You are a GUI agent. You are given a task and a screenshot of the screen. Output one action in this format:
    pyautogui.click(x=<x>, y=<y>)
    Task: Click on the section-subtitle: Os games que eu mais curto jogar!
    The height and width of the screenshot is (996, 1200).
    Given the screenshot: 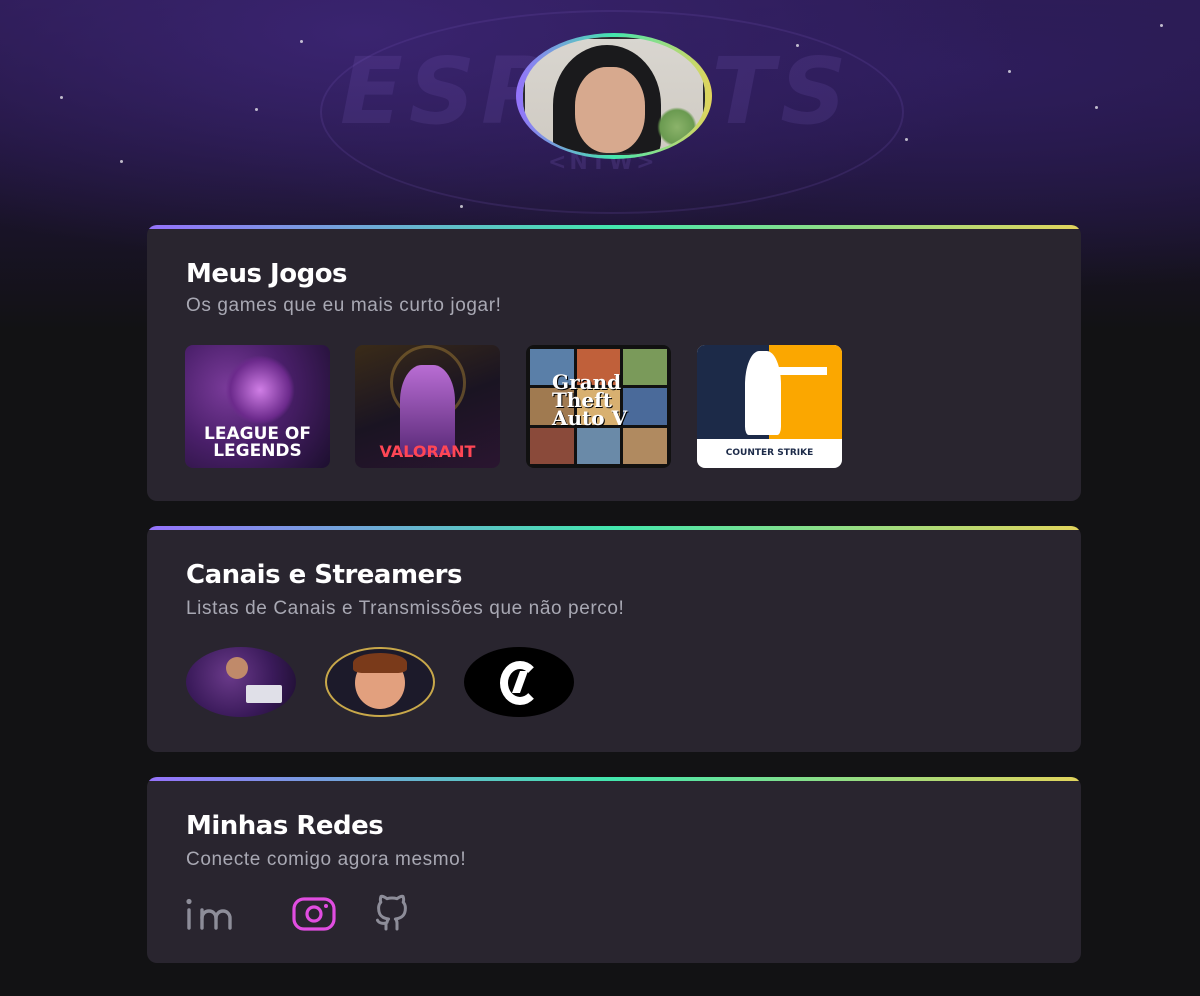 What is the action you would take?
    pyautogui.click(x=344, y=305)
    